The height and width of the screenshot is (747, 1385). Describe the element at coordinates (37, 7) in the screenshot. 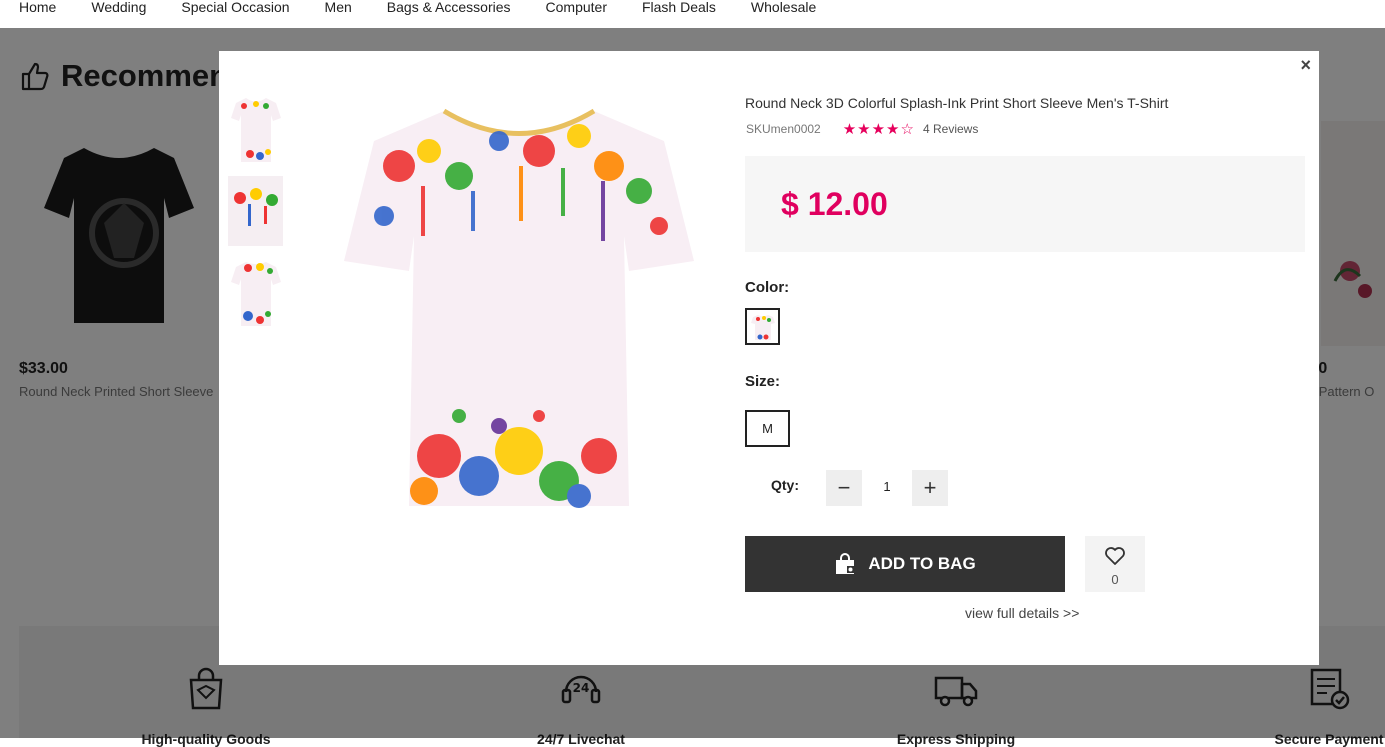

I see `nav-item-home: Home` at that location.